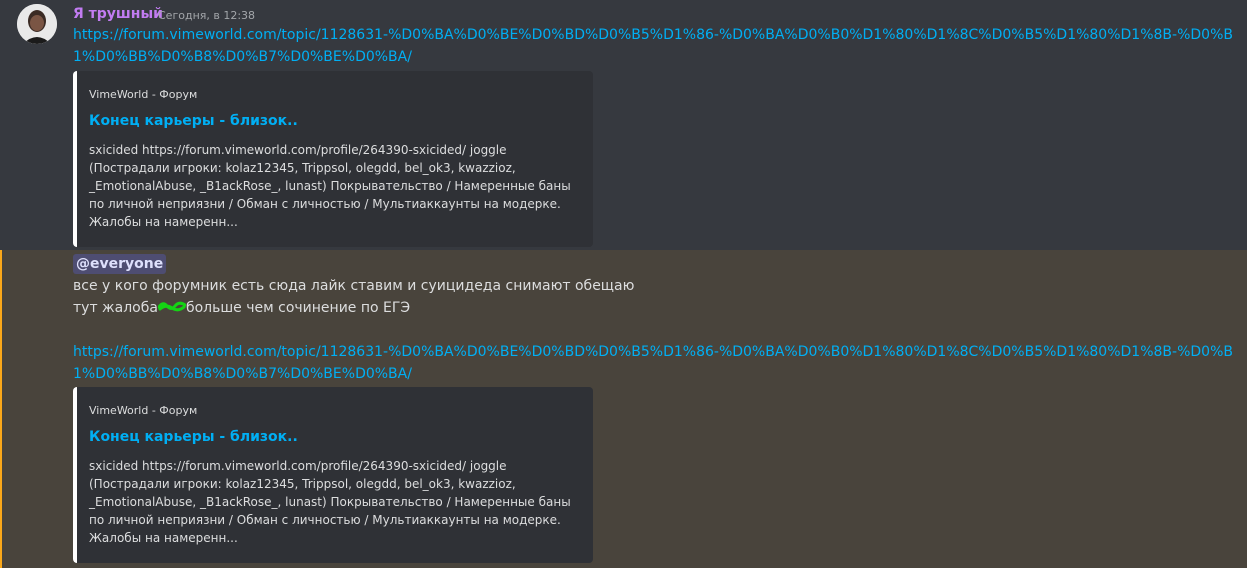 The image size is (1247, 568). What do you see at coordinates (172, 308) in the screenshot?
I see `censor-scribble` at bounding box center [172, 308].